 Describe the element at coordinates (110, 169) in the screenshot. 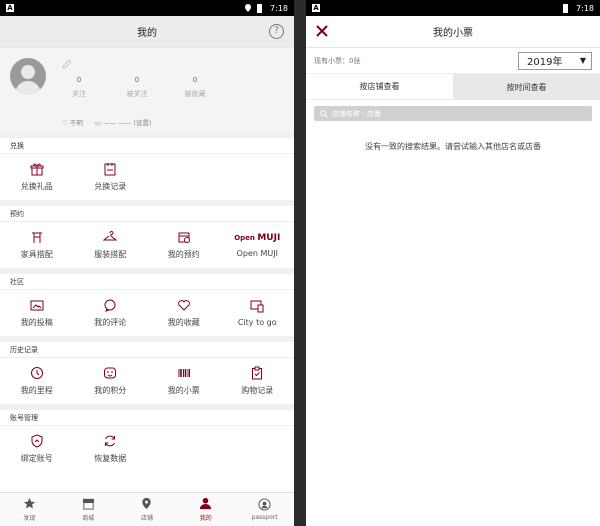

I see `record-icon` at that location.